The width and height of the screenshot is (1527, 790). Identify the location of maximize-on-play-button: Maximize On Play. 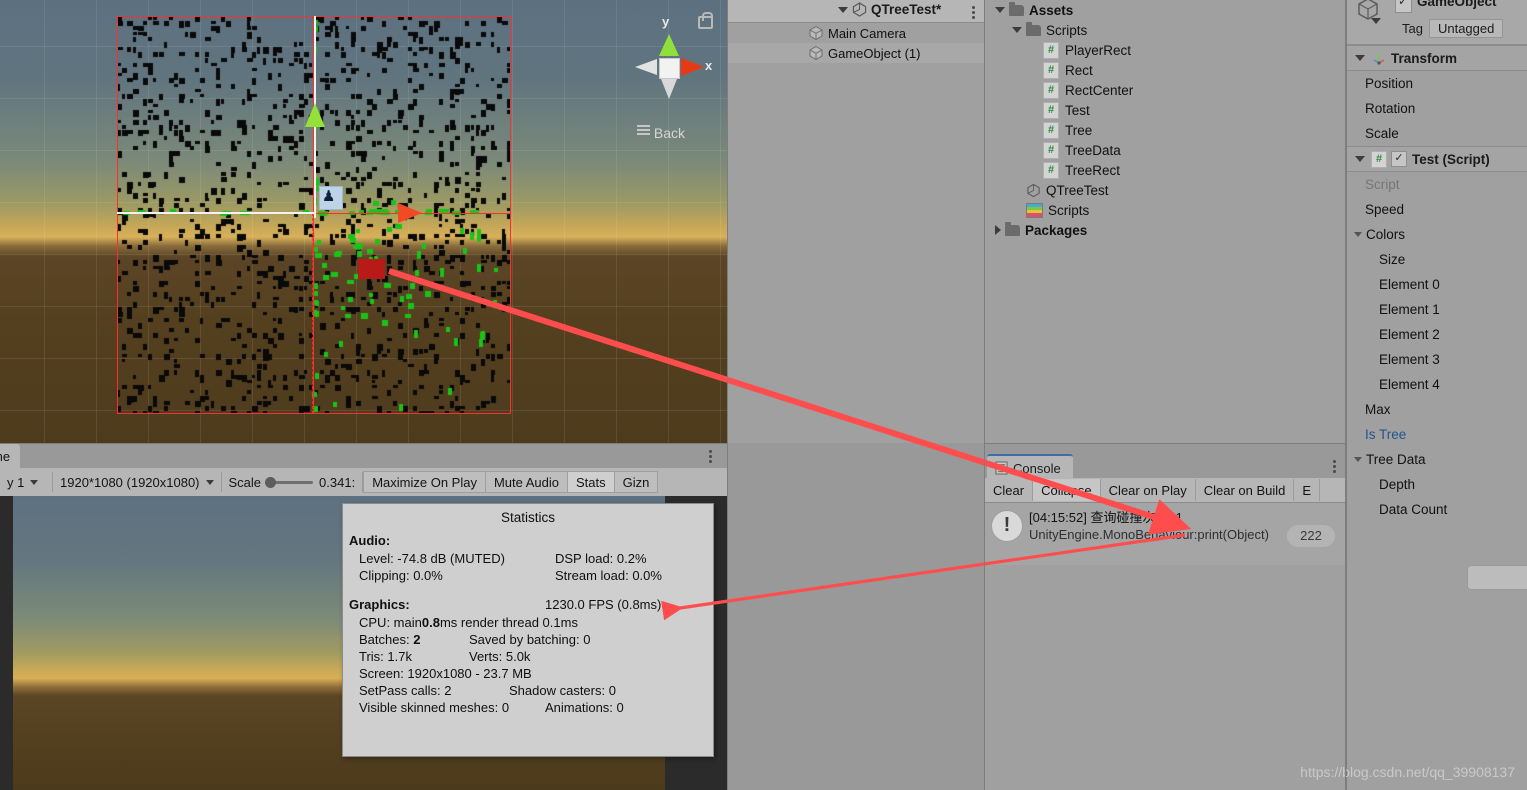
(424, 482).